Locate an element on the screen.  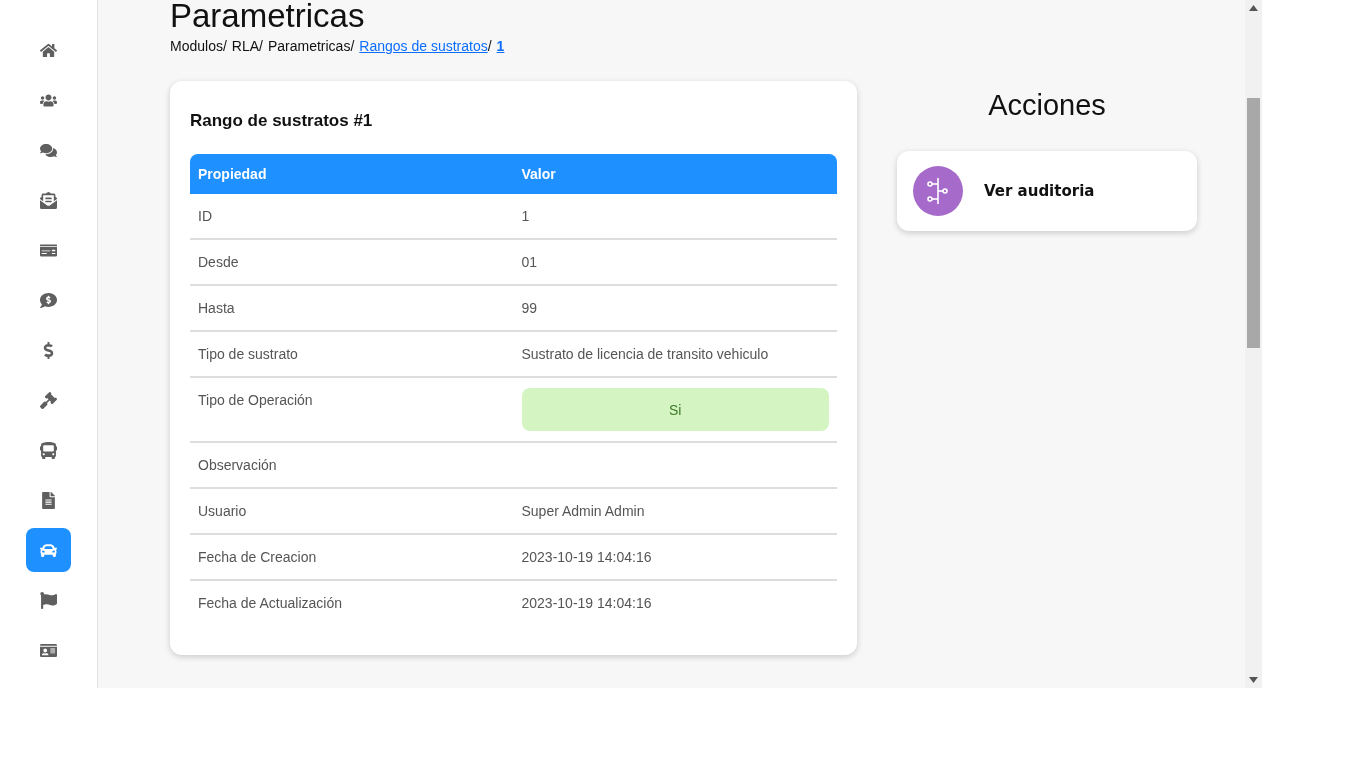
car-icon is located at coordinates (48, 550).